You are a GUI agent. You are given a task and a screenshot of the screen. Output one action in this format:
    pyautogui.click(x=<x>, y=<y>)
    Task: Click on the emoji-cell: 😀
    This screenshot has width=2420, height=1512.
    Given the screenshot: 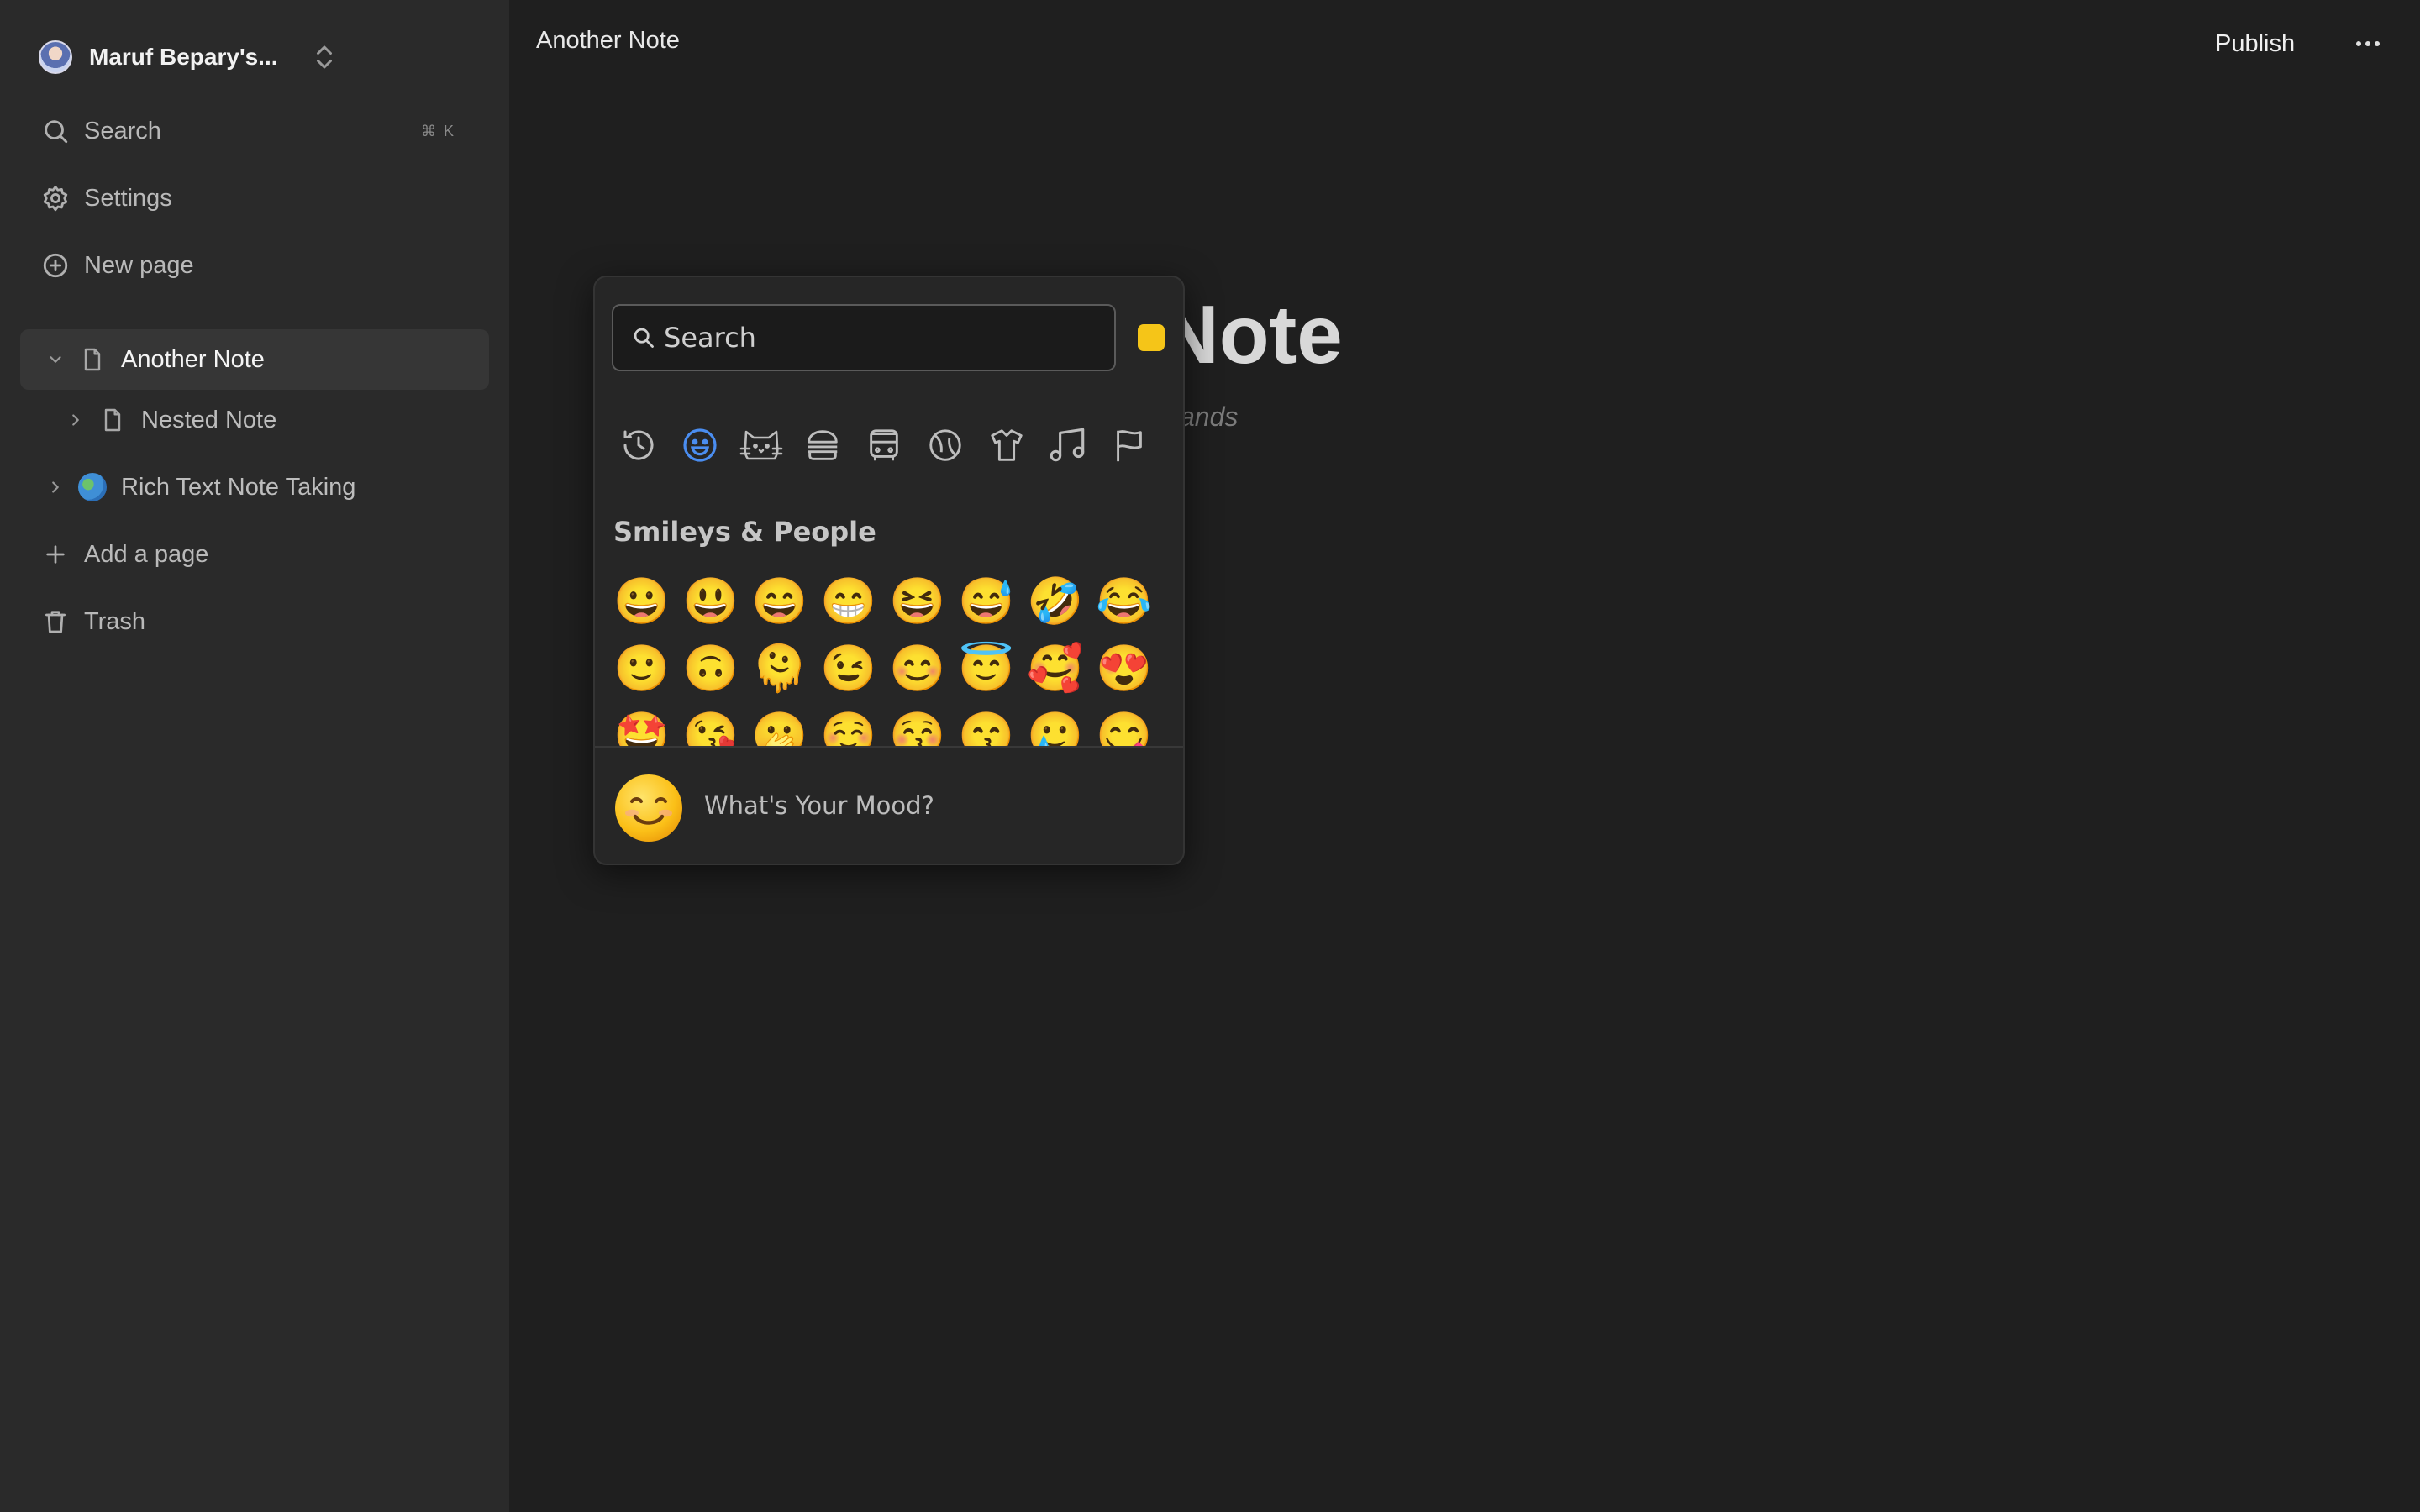 What is the action you would take?
    pyautogui.click(x=642, y=601)
    